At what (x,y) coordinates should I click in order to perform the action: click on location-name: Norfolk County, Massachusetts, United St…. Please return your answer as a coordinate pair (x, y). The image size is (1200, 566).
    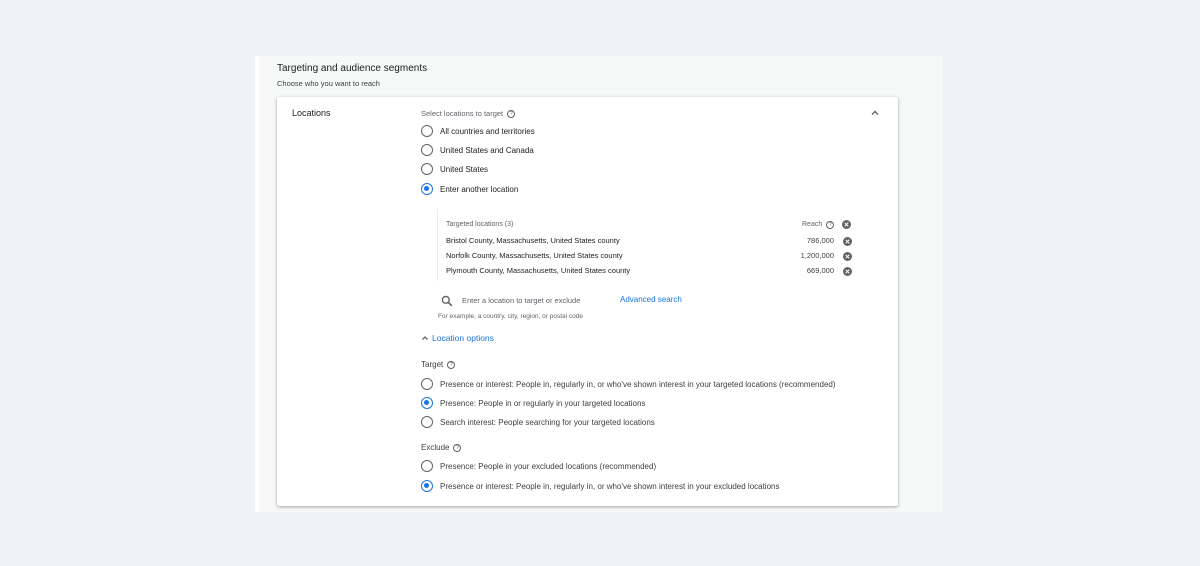
    Looking at the image, I should click on (534, 255).